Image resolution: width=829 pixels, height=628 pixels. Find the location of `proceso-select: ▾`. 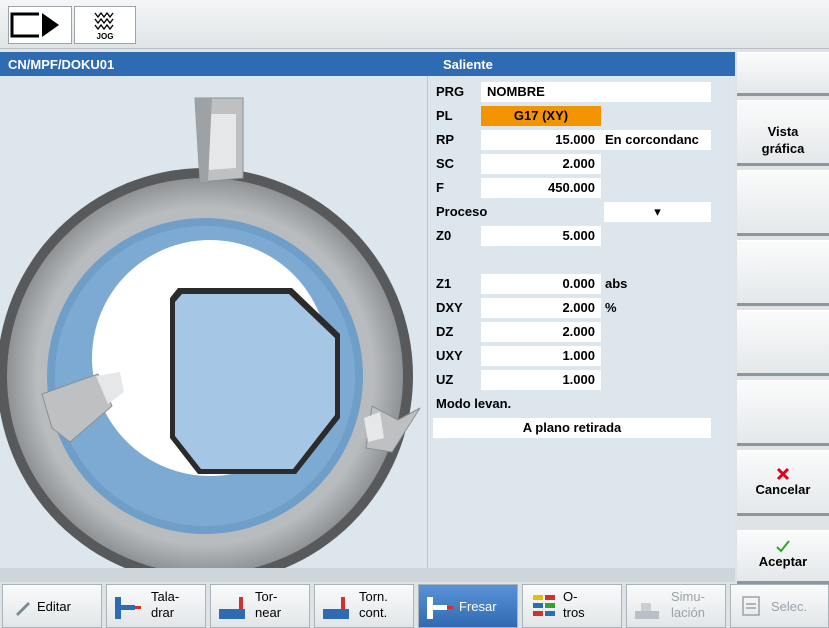

proceso-select: ▾ is located at coordinates (657, 212).